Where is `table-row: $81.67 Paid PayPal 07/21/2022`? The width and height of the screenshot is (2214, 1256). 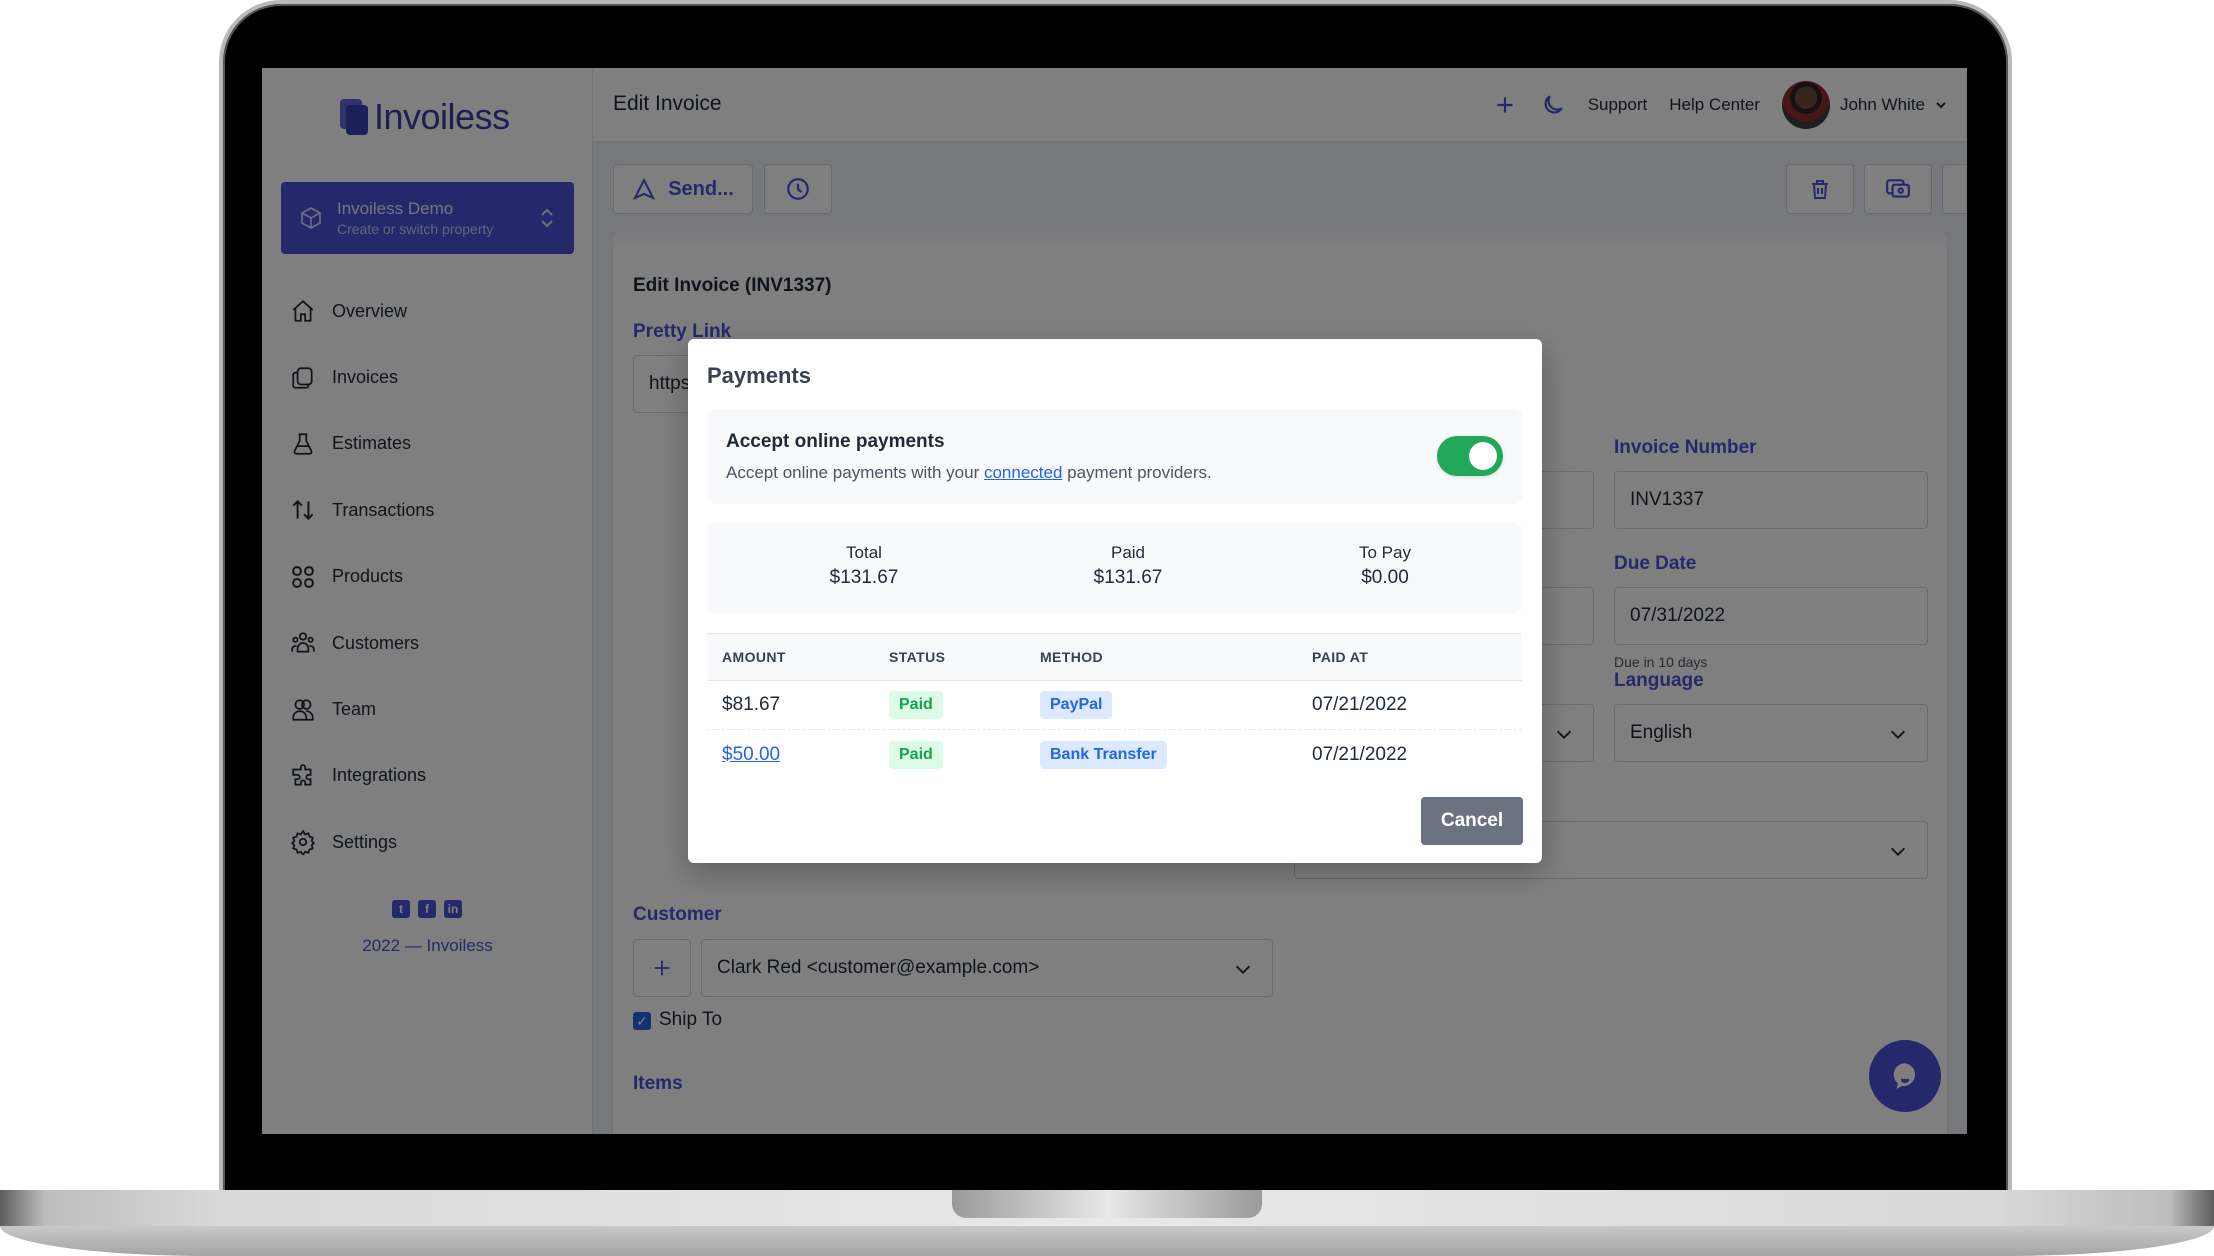 table-row: $81.67 Paid PayPal 07/21/2022 is located at coordinates (1114, 705).